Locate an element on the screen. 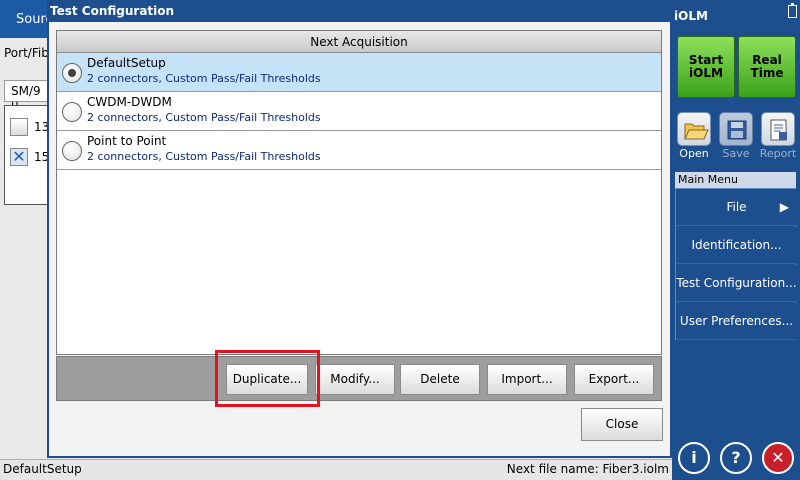  help-icon: ? is located at coordinates (736, 458).